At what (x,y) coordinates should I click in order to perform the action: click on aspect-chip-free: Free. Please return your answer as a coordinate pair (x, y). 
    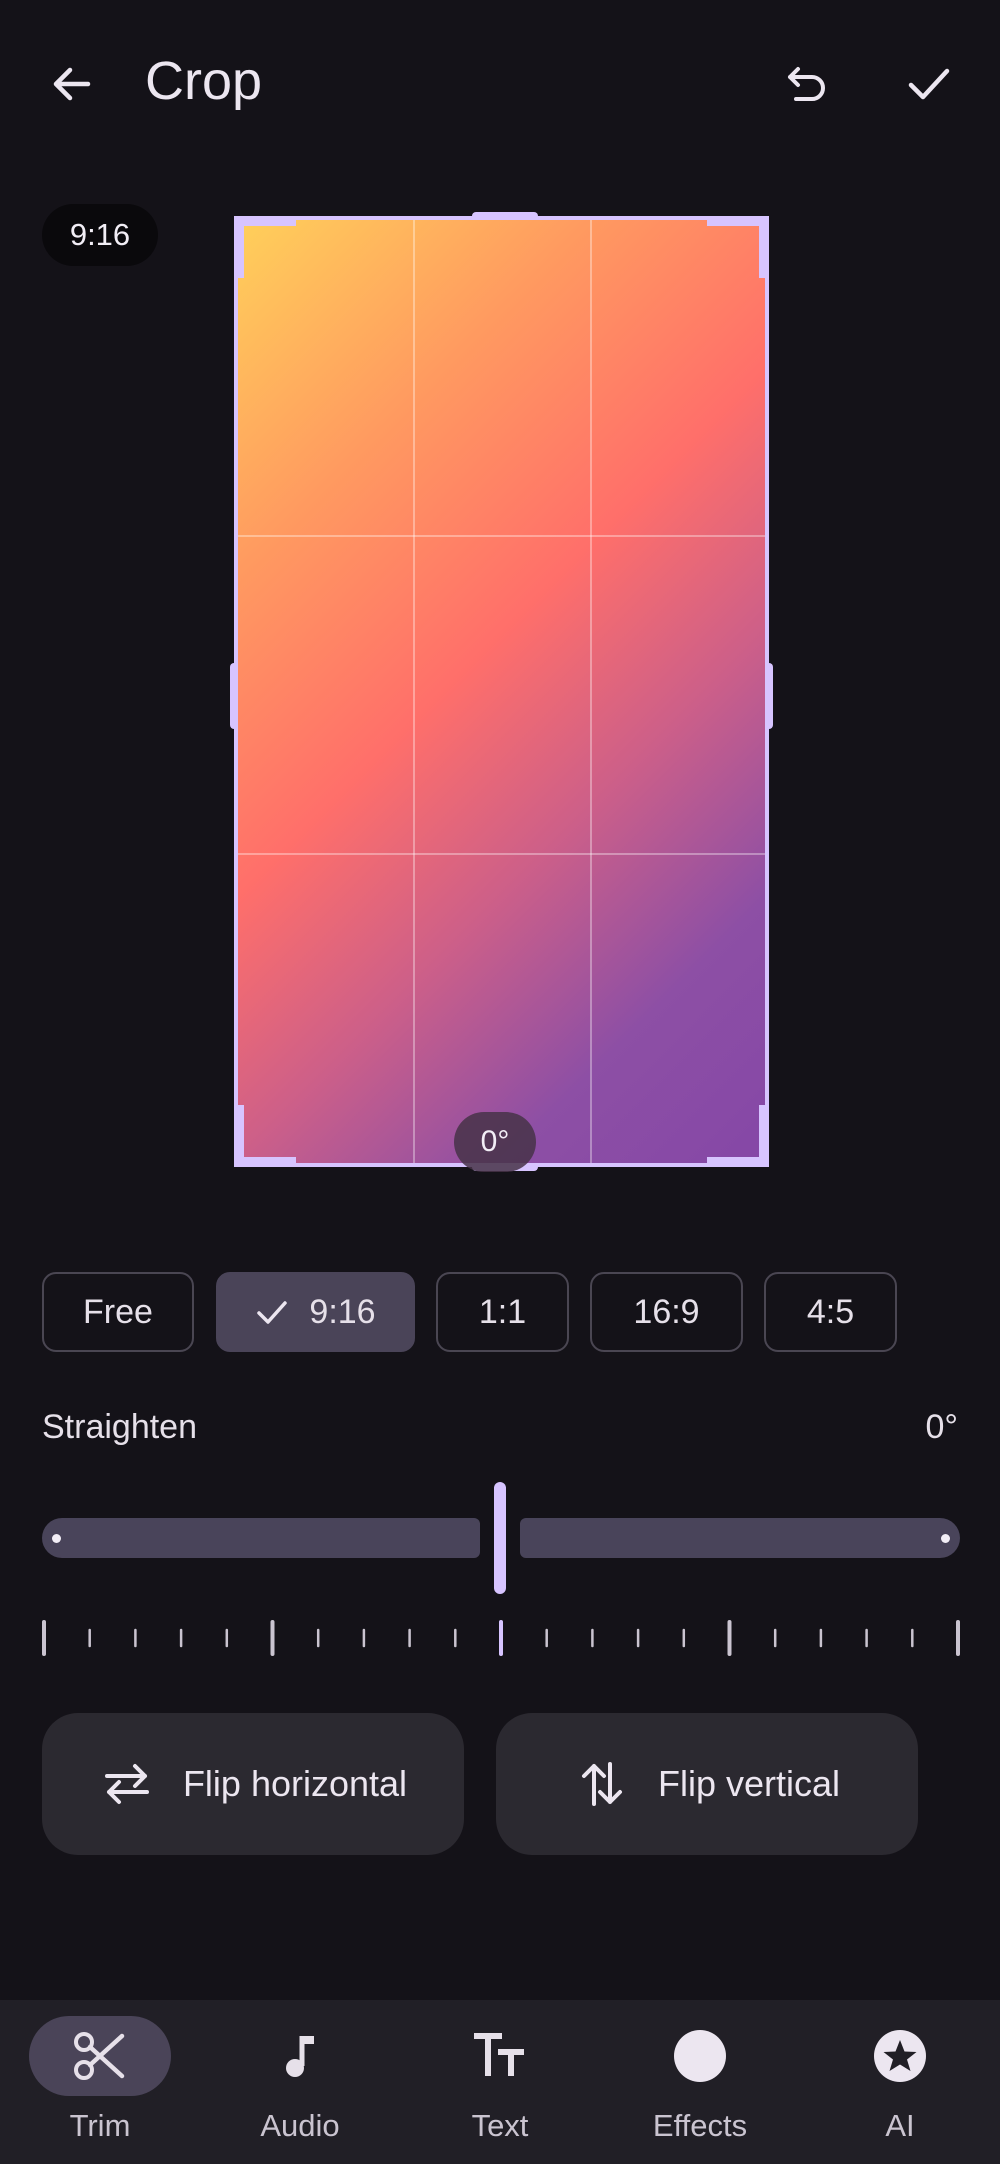
    Looking at the image, I should click on (118, 1312).